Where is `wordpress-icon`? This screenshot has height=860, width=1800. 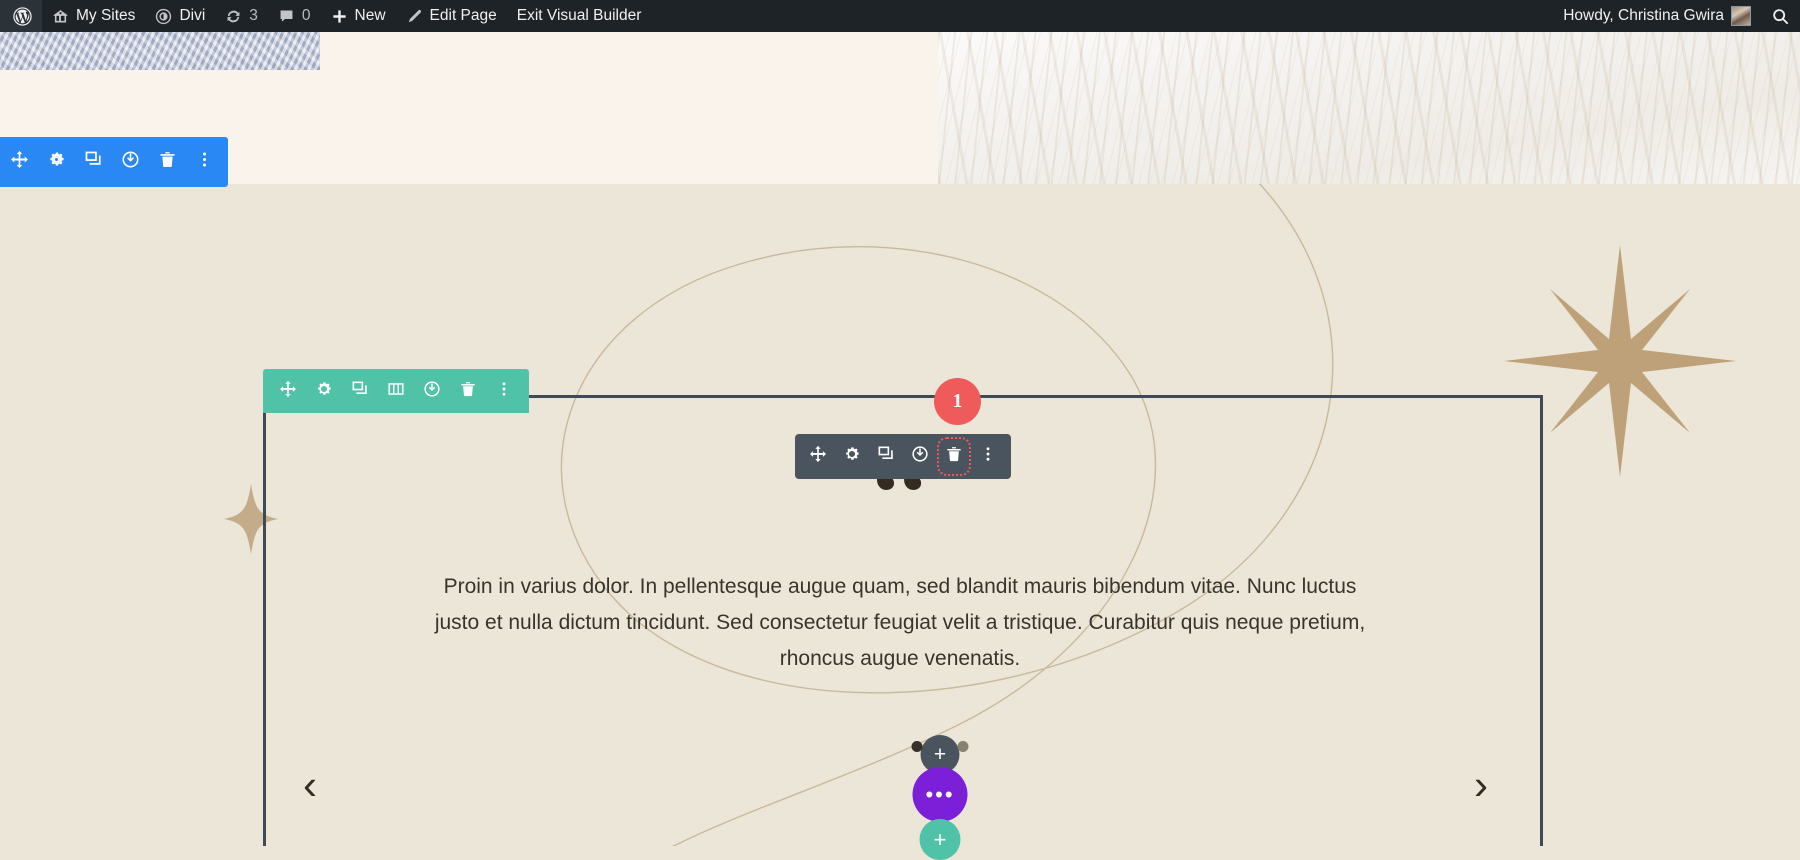 wordpress-icon is located at coordinates (22, 16).